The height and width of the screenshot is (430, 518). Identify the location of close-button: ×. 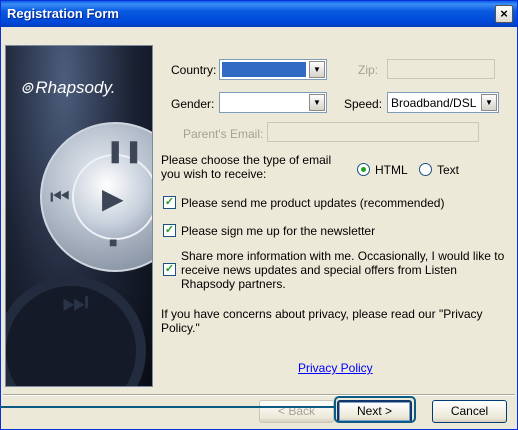
(504, 14).